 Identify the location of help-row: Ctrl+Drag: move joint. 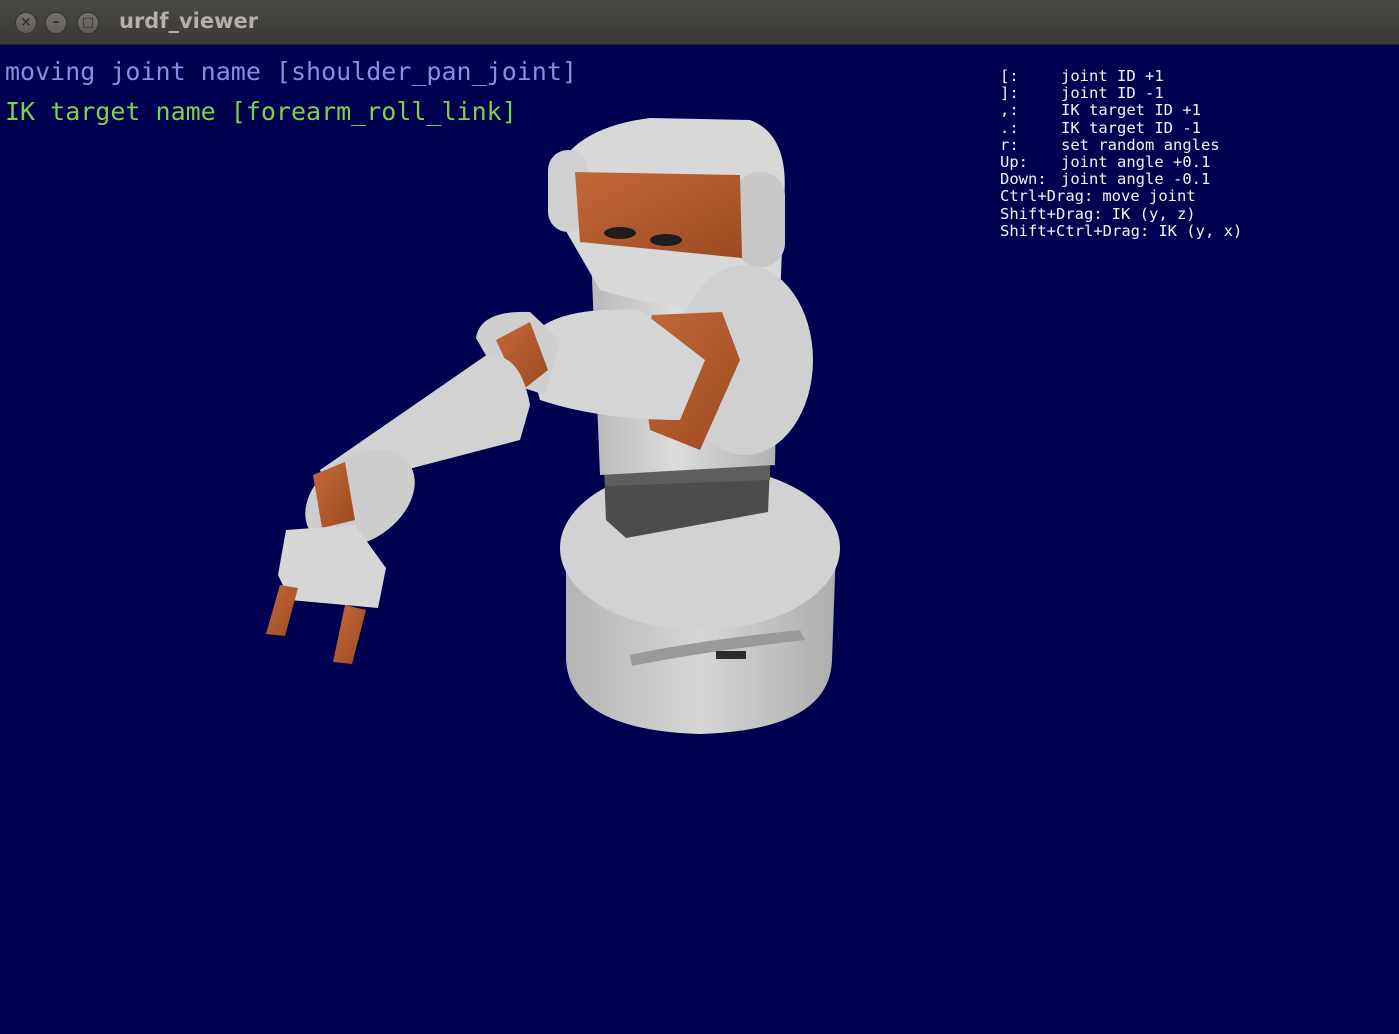
(1121, 196).